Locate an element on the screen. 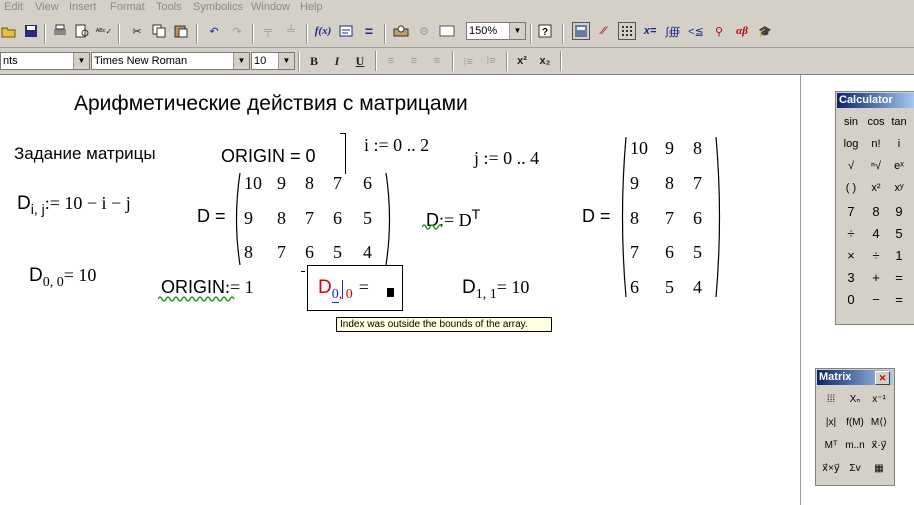  redo-icon: ↷ is located at coordinates (237, 31).